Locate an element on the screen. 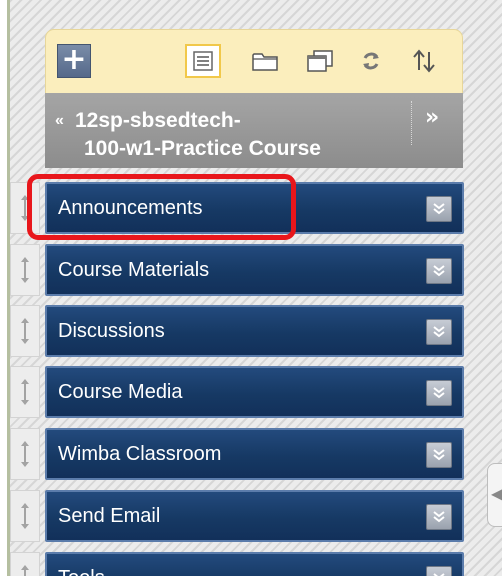  menu-item-label: Send Email is located at coordinates (109, 516).